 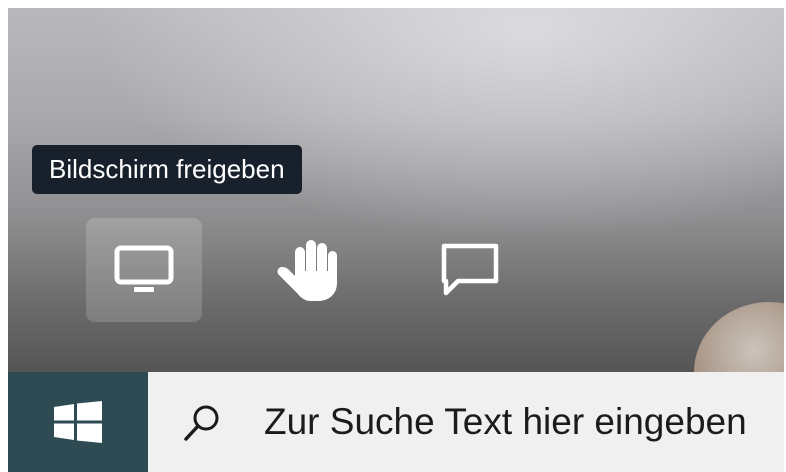 I want to click on monitor-icon, so click(x=144, y=268).